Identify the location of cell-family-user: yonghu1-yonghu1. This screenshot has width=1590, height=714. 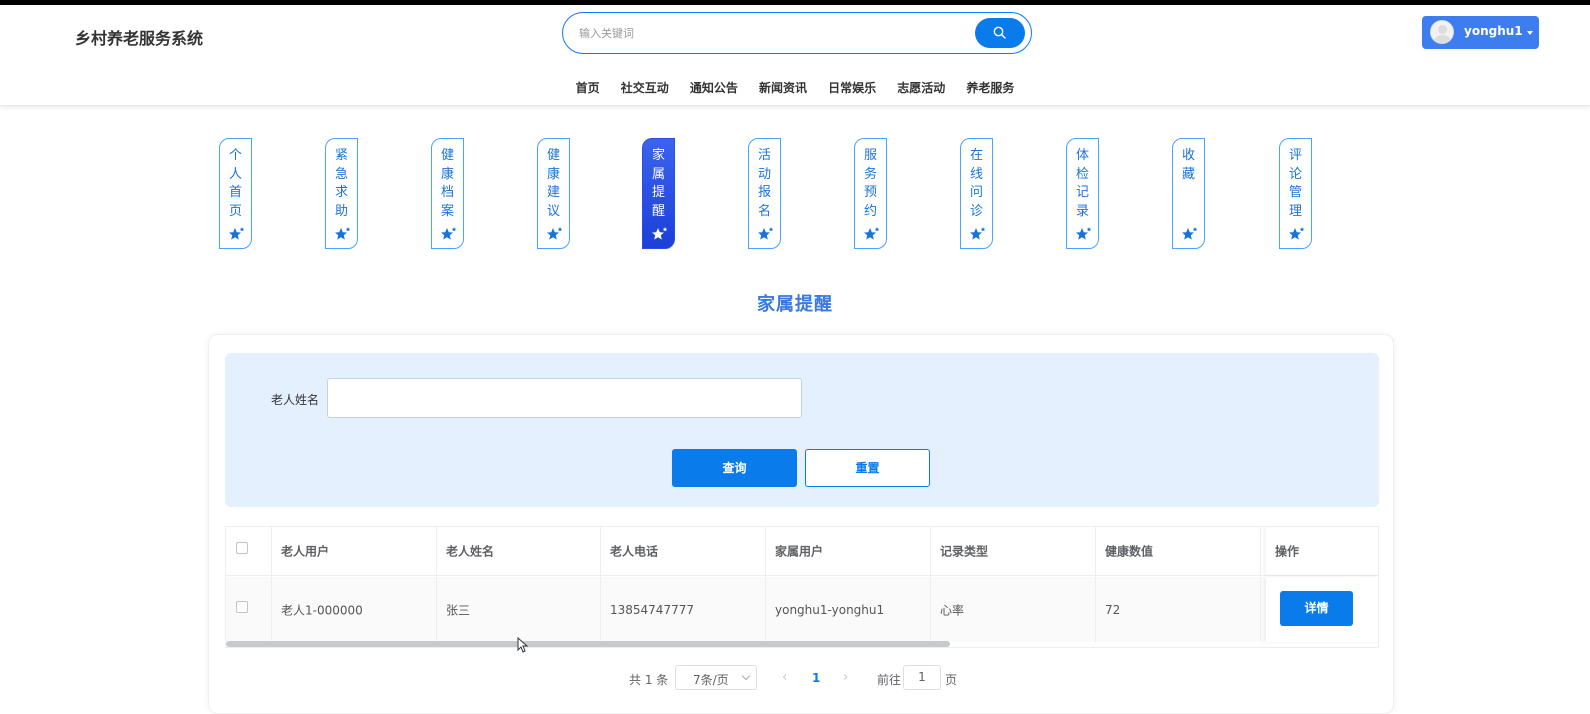
(848, 609).